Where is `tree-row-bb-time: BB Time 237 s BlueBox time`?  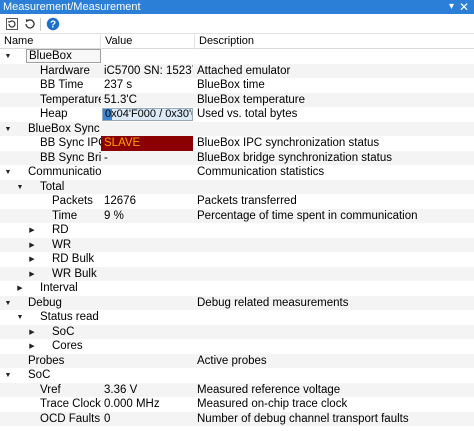
tree-row-bb-time: BB Time 237 s BlueBox time is located at coordinates (237, 85).